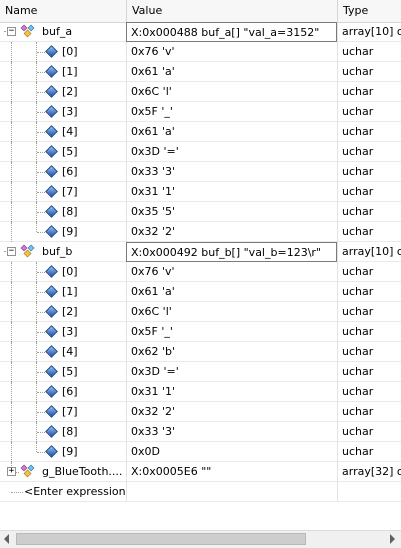 The image size is (401, 548). What do you see at coordinates (225, 32) in the screenshot?
I see `variable-value: X:0x000488 buf_a[] "val_a=3152"` at bounding box center [225, 32].